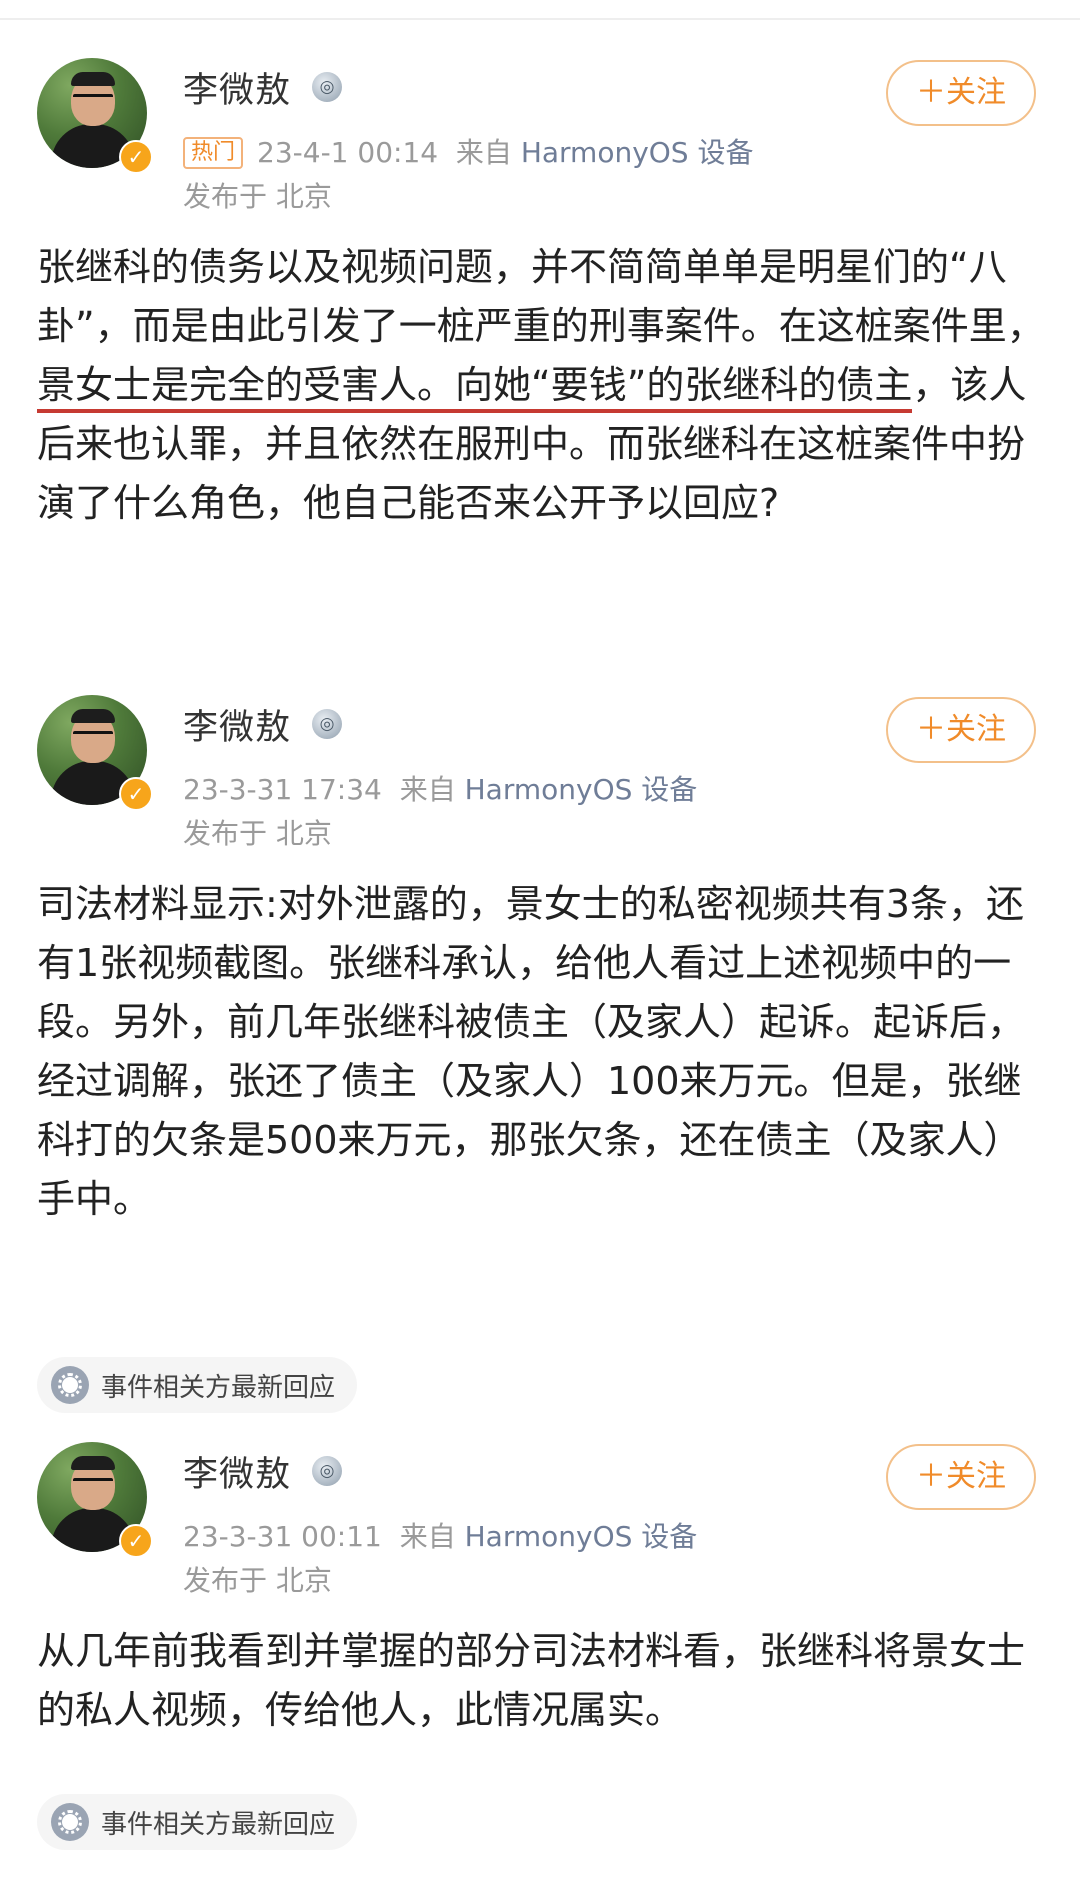  Describe the element at coordinates (475, 388) in the screenshot. I see `underlined-text: 景女士是完全的受害人。向她“要钱”的张继科的债主` at that location.